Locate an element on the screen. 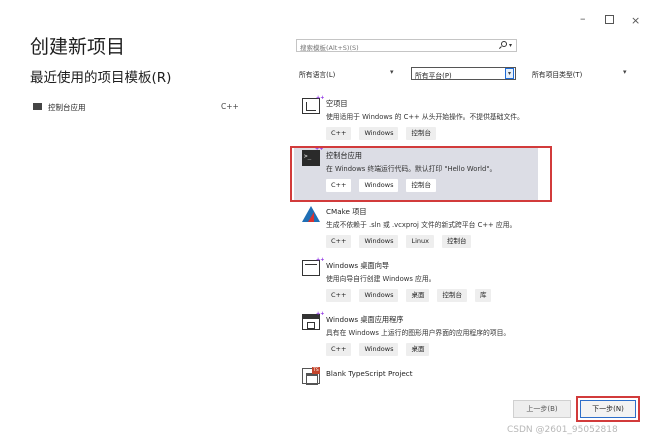 The height and width of the screenshot is (441, 662). selected-template-highlight is located at coordinates (421, 174).